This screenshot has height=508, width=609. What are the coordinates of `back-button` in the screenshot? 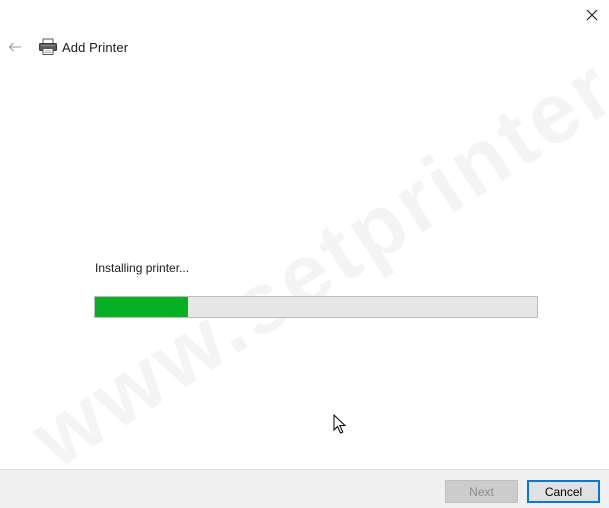 It's located at (15, 47).